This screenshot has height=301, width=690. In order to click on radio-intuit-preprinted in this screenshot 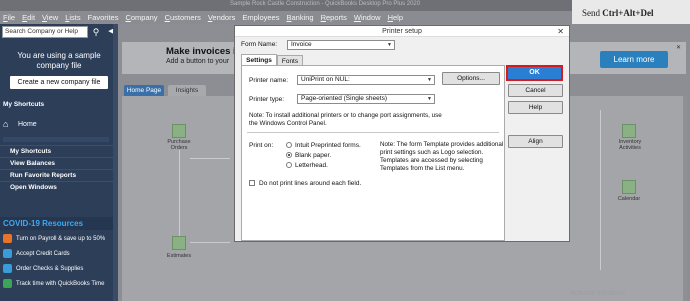, I will do `click(289, 145)`.